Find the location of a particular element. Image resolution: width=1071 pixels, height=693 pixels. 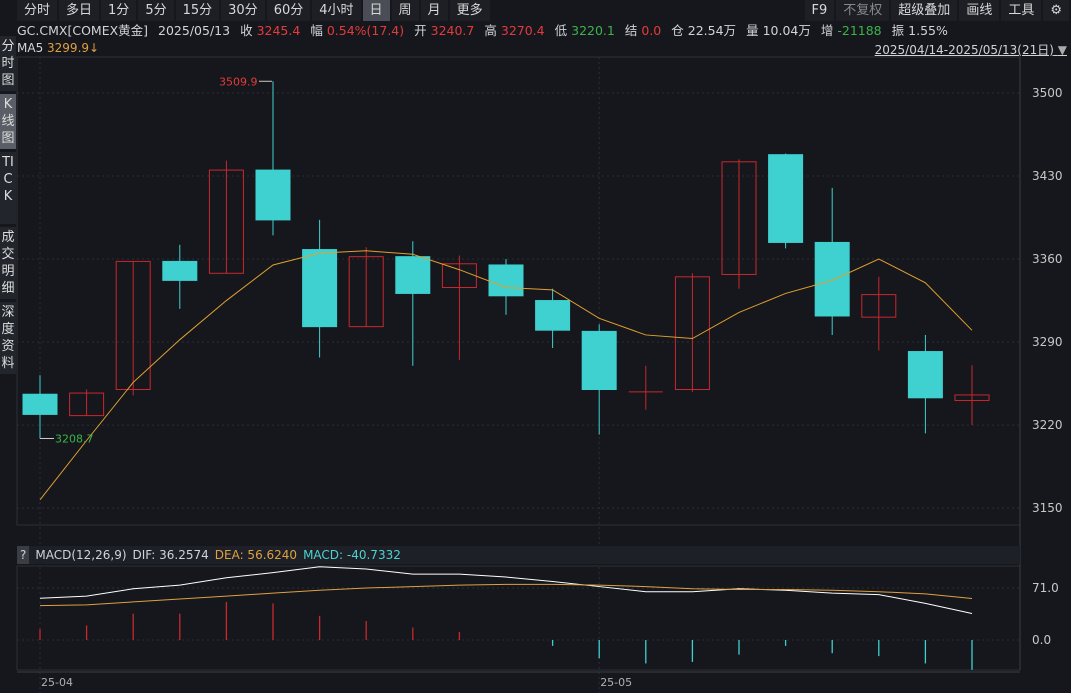

high-label: 高 is located at coordinates (490, 30).